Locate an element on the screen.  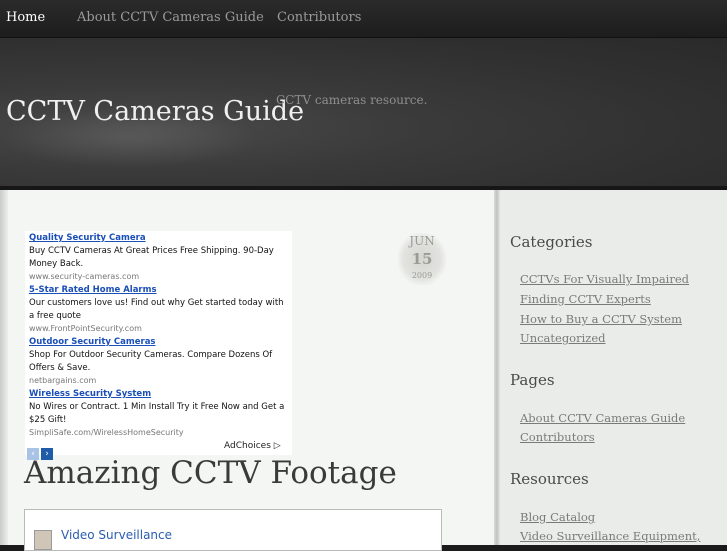
post-date-badge: JUN 15 2009 is located at coordinates (422, 259).